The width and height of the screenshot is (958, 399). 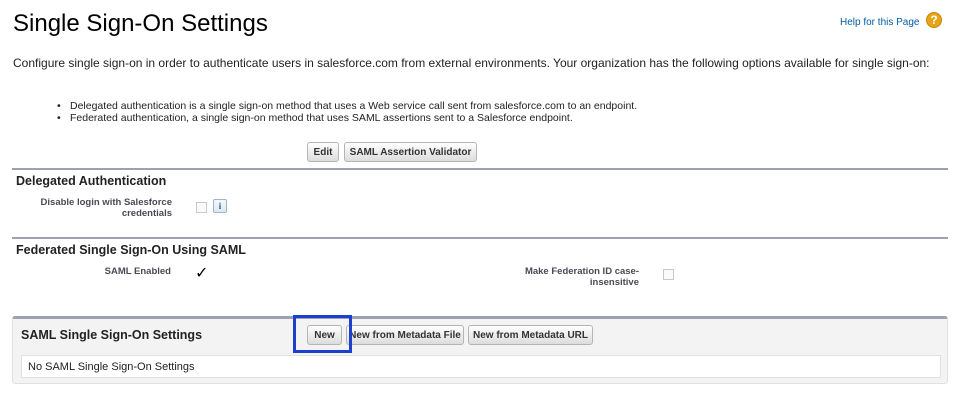 I want to click on federated-sso-heading: Federated Single Sign-On Using SAML, so click(x=131, y=250).